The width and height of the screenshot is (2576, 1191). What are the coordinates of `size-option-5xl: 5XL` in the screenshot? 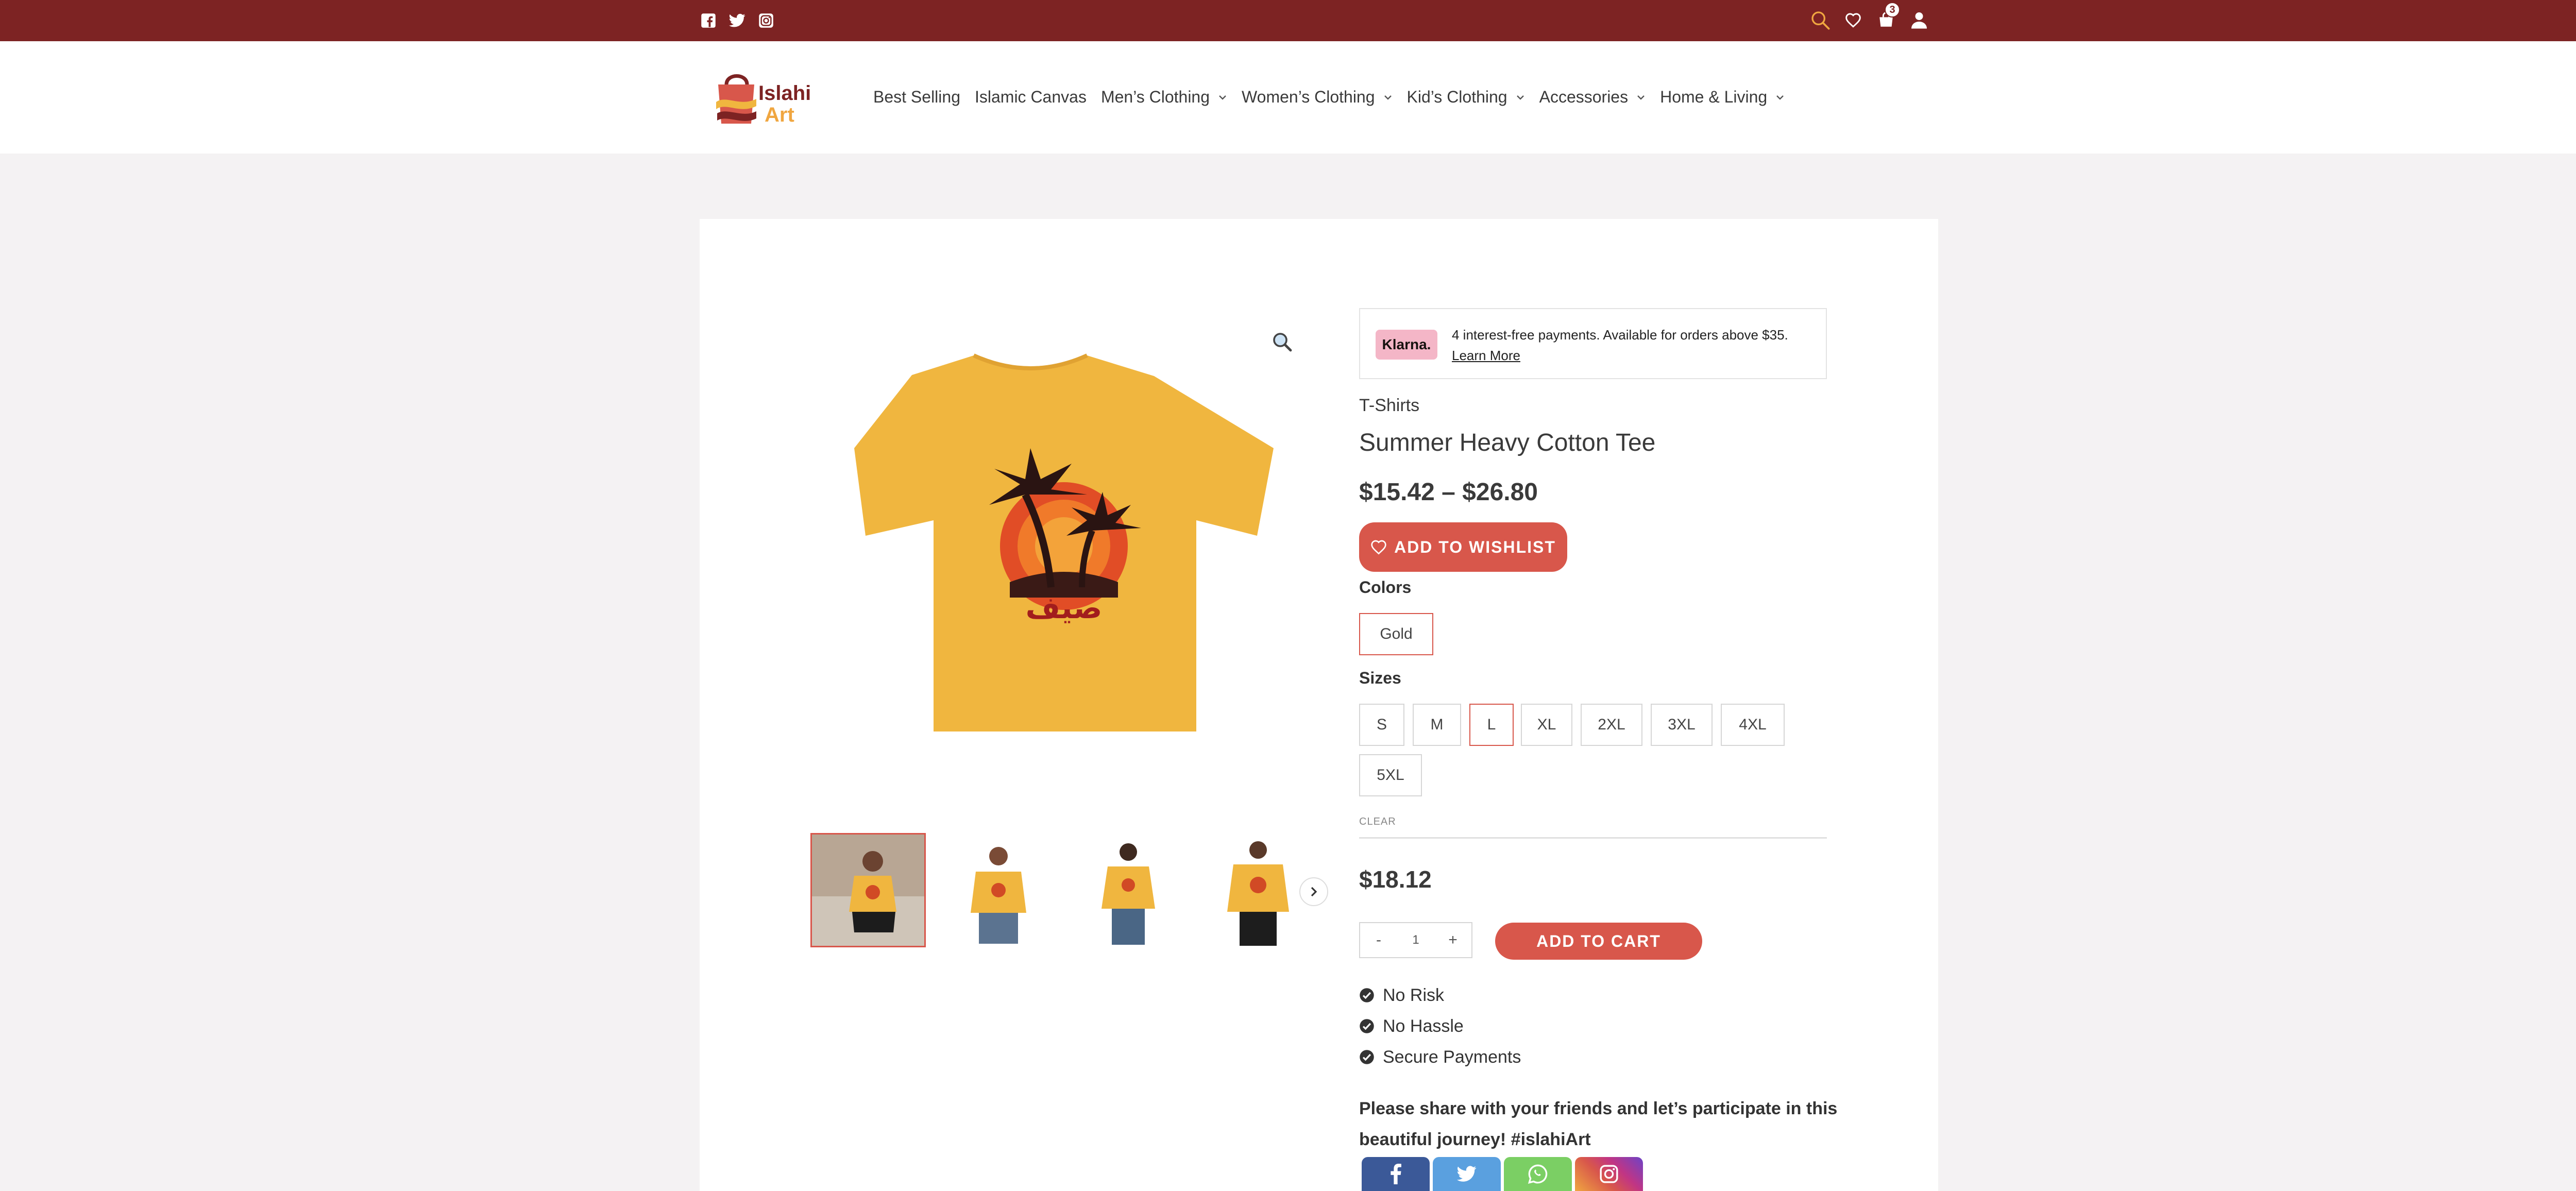 It's located at (1390, 775).